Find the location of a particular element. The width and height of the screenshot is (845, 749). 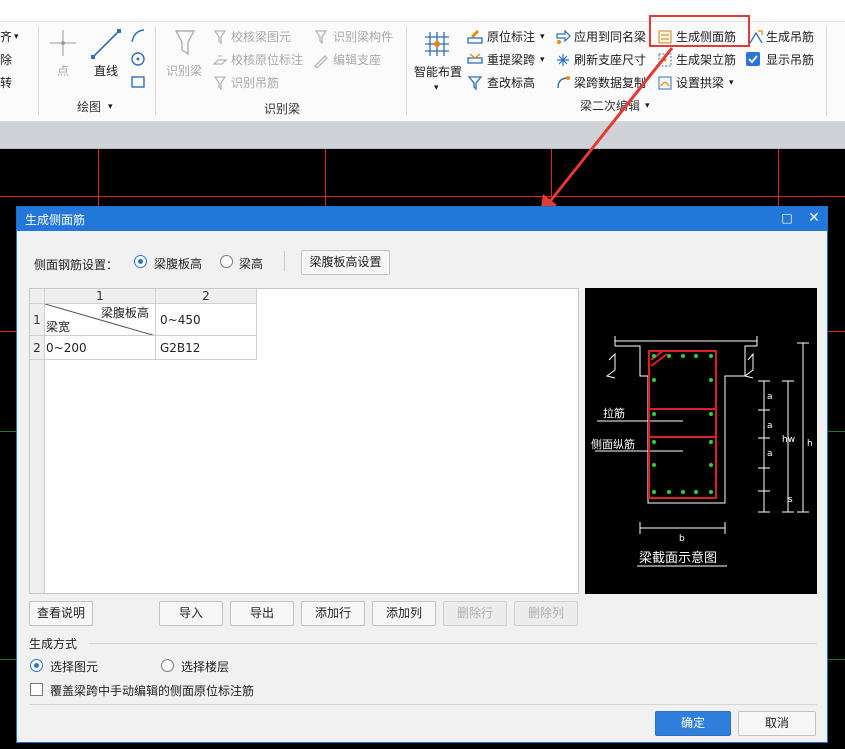

generate-hanger-icon is located at coordinates (756, 37).